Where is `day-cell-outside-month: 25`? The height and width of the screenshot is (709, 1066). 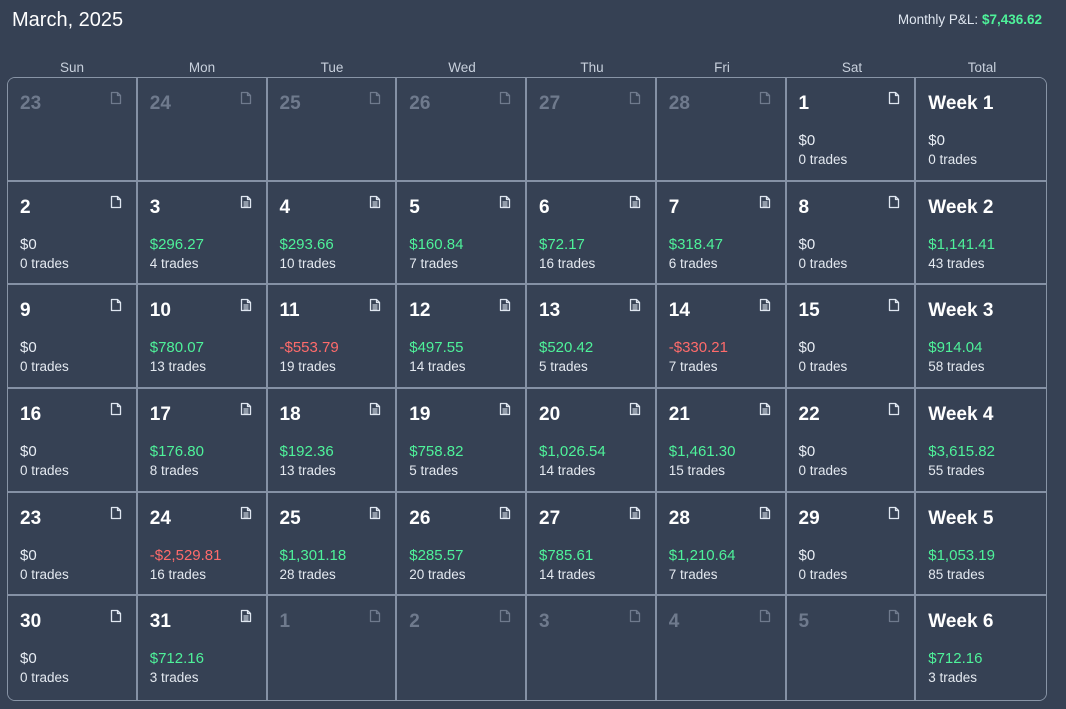 day-cell-outside-month: 25 is located at coordinates (332, 130).